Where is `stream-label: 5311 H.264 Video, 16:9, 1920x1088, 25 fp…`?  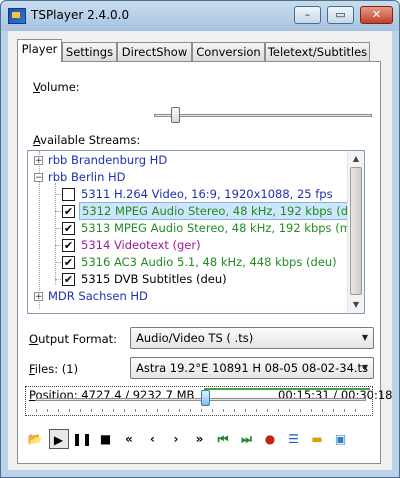
stream-label: 5311 H.264 Video, 16:9, 1920x1088, 25 fp… is located at coordinates (207, 194).